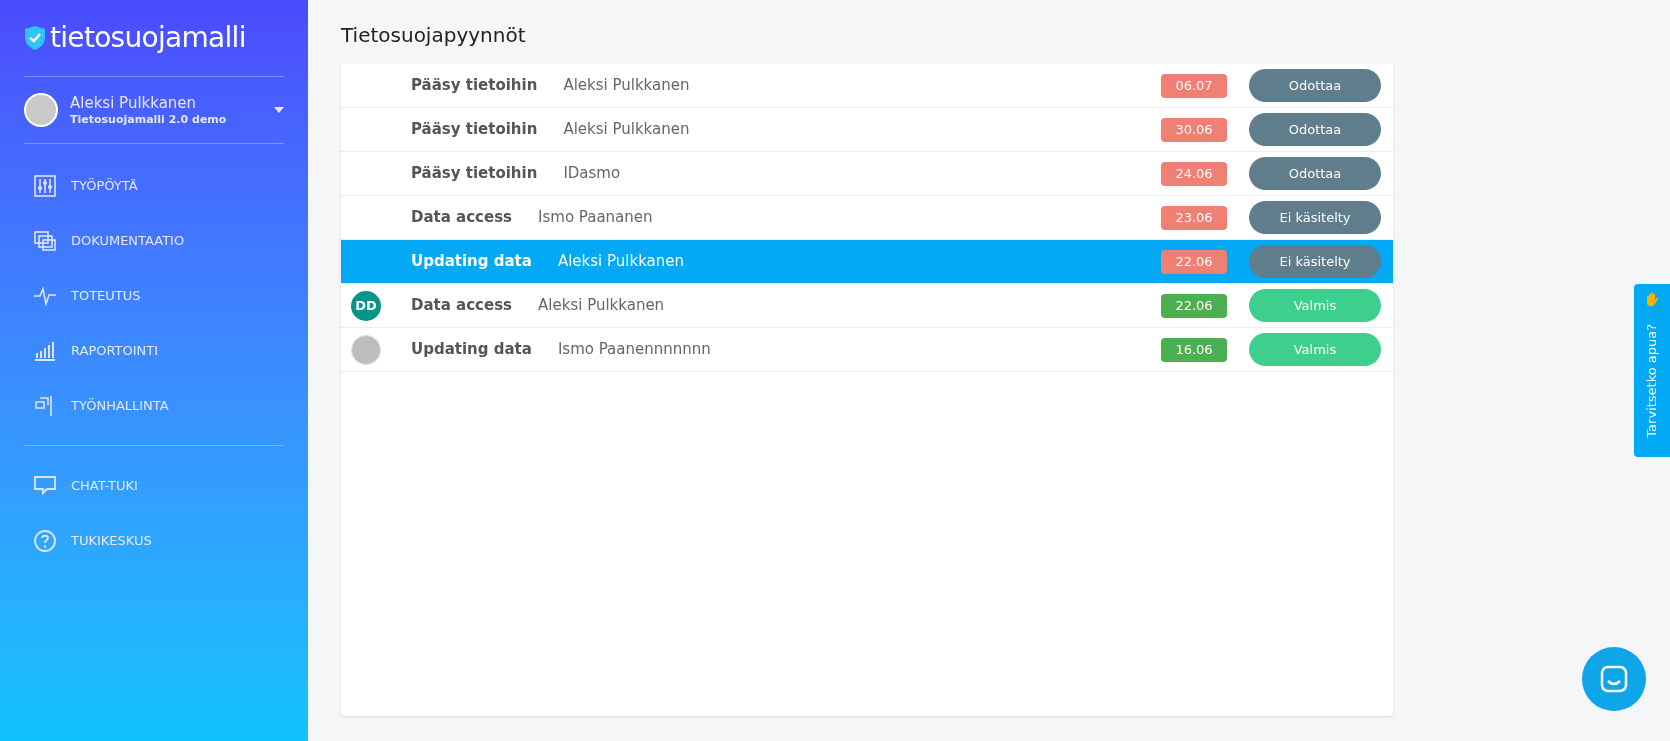 The image size is (1670, 741). I want to click on help-tab: Tarvitsetko apua?, so click(1652, 370).